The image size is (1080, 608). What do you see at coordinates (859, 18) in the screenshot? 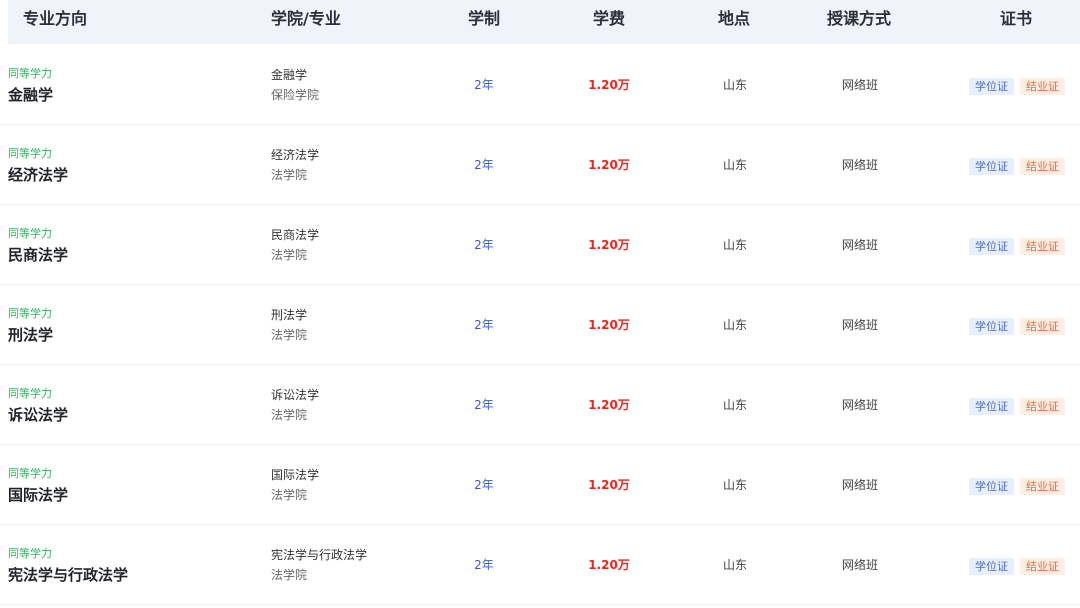
I see `header-mode: 授课方式` at bounding box center [859, 18].